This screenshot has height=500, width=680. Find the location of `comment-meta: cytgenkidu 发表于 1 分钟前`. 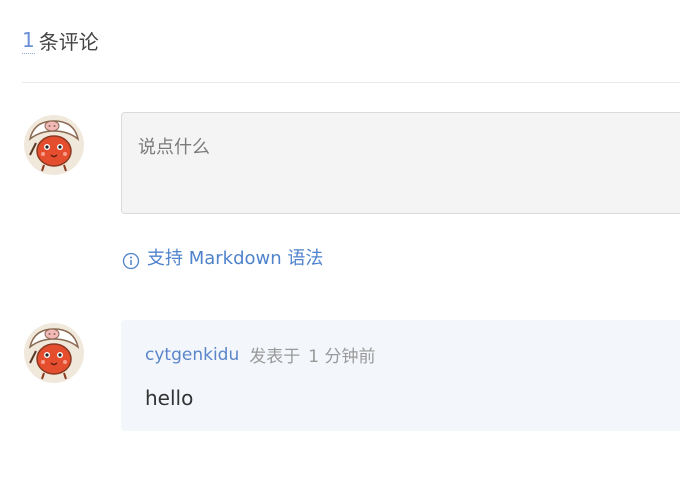

comment-meta: cytgenkidu 发表于 1 分钟前 is located at coordinates (260, 355).